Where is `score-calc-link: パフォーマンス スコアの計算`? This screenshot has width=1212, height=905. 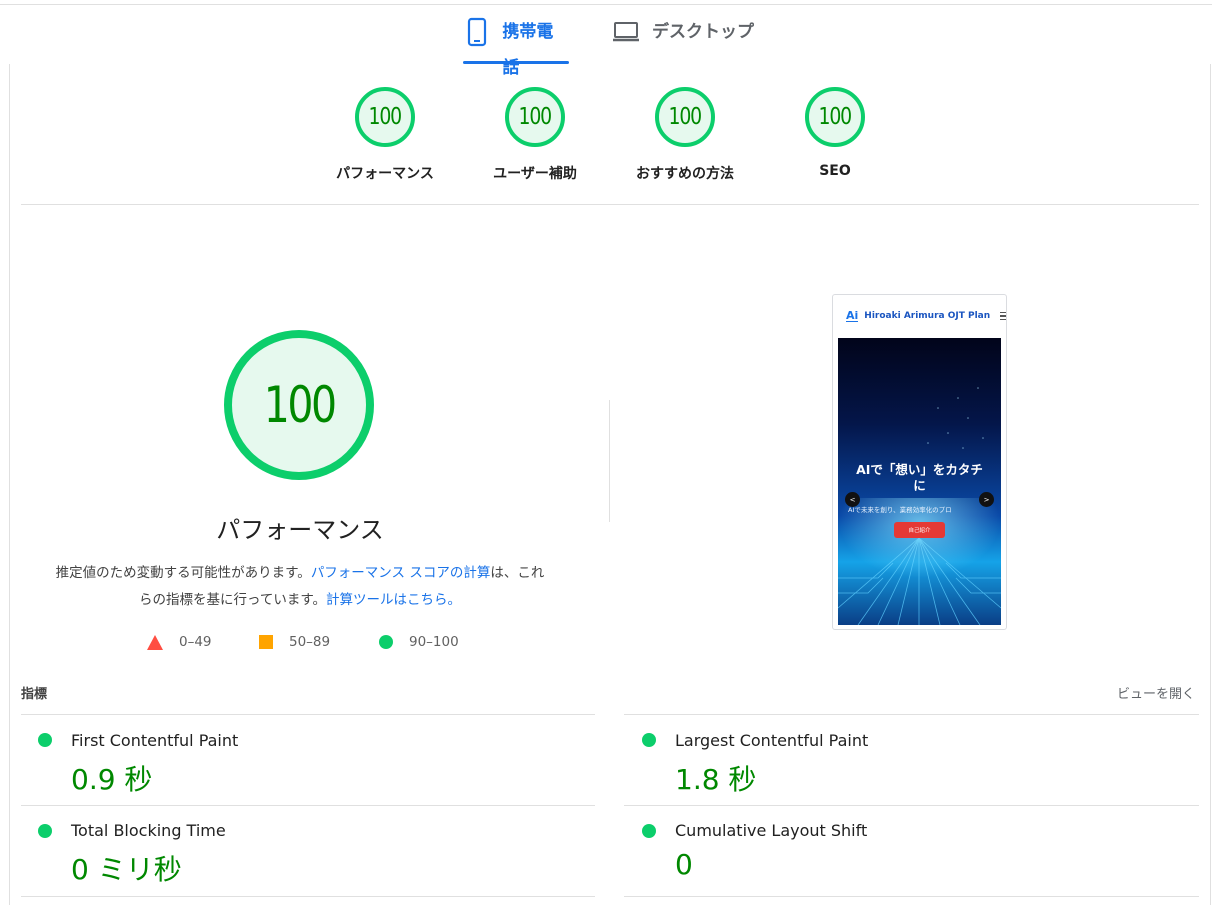
score-calc-link: パフォーマンス スコアの計算 is located at coordinates (401, 573).